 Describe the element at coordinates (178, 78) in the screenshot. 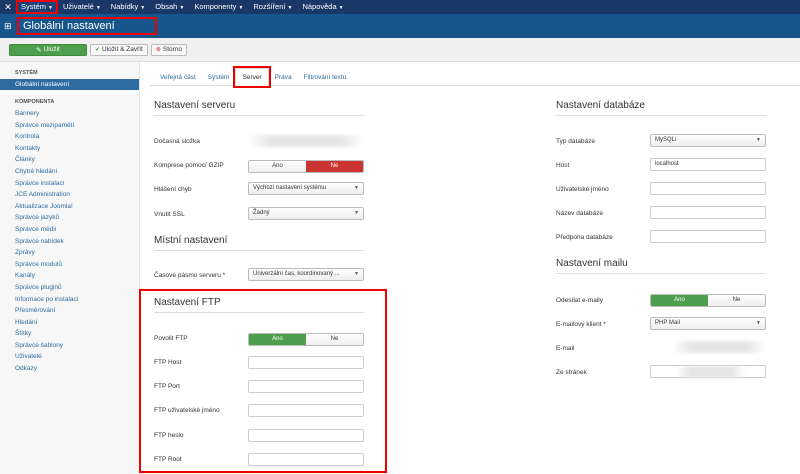

I see `tab-site: Veřejná část` at that location.